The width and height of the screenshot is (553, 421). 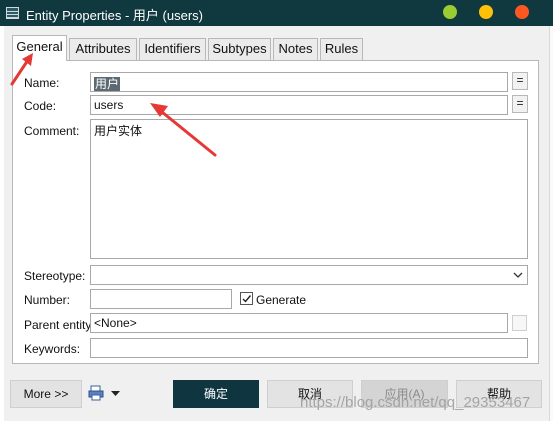 I want to click on keywords-field, so click(x=309, y=348).